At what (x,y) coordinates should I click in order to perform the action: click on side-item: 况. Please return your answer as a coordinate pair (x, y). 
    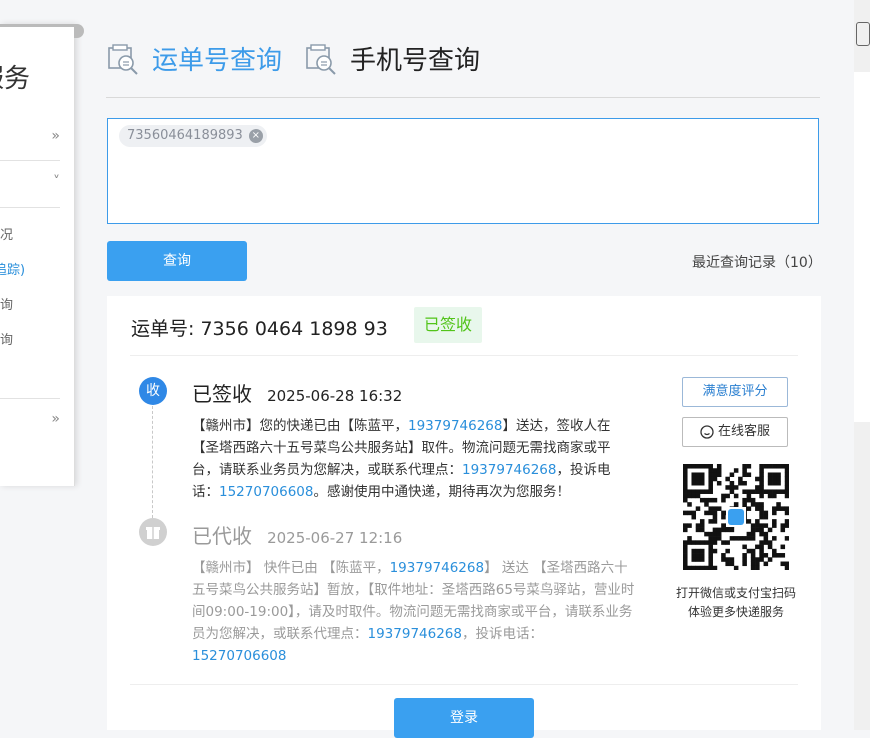
    Looking at the image, I should click on (30, 233).